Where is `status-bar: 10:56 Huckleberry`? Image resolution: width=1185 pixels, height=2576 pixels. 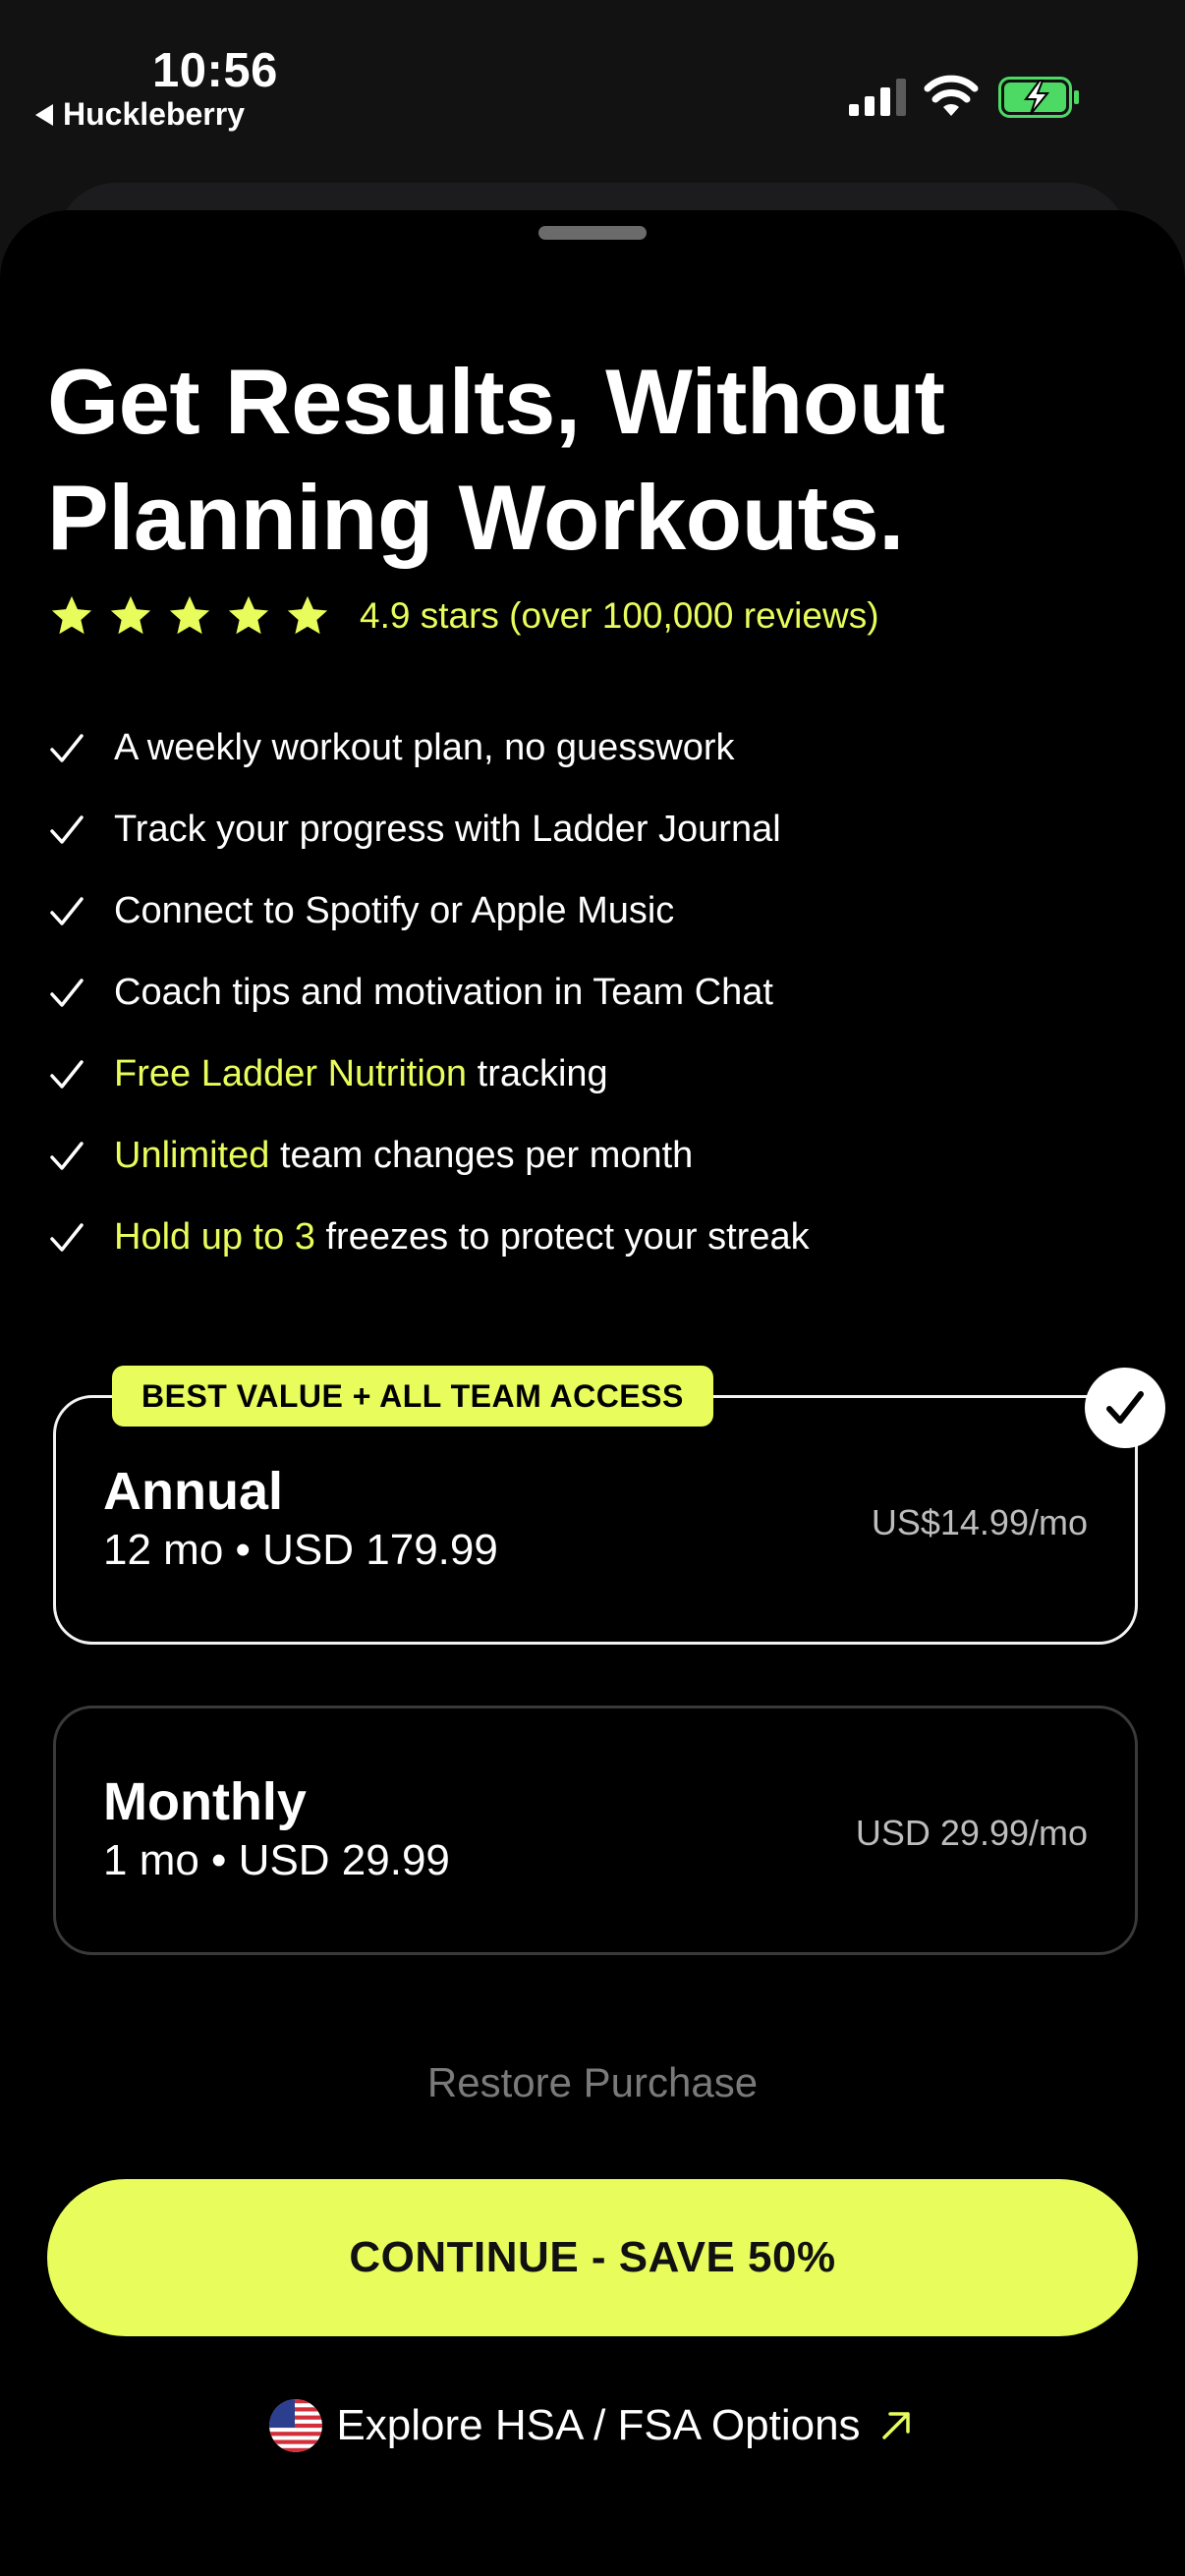
status-bar: 10:56 Huckleberry is located at coordinates (592, 73).